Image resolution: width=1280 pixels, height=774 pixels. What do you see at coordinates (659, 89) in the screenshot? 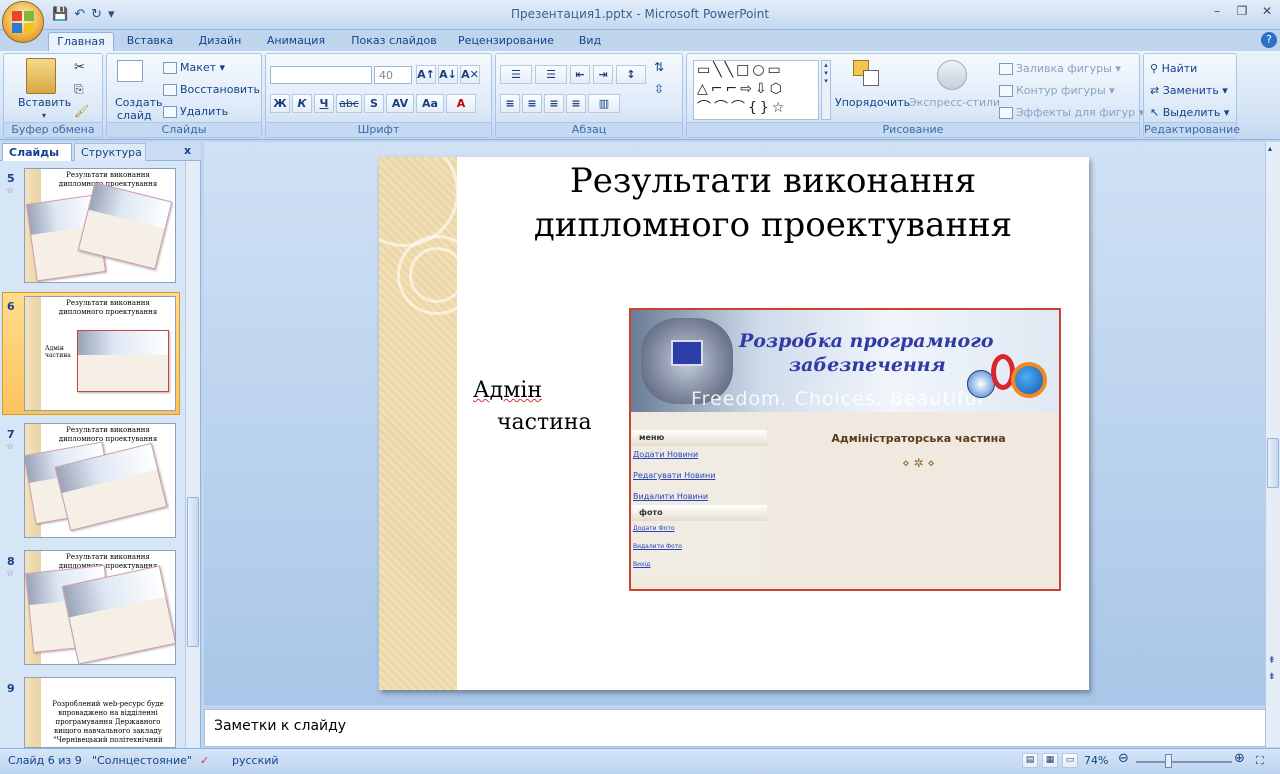
I see `align-text-icon: ⇳` at bounding box center [659, 89].